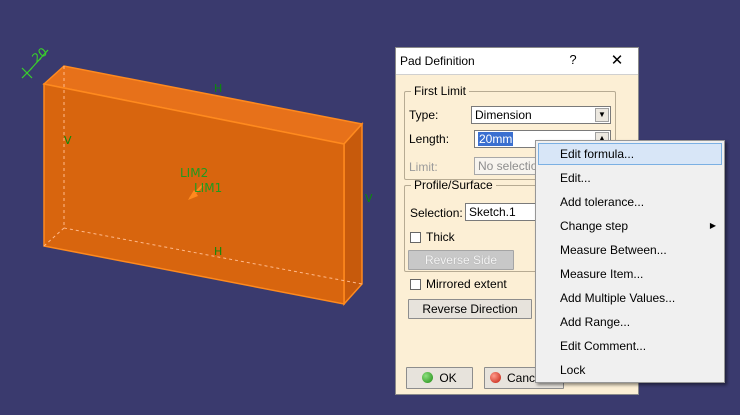 The image size is (740, 415). Describe the element at coordinates (440, 237) in the screenshot. I see `thick-label: Thick` at that location.